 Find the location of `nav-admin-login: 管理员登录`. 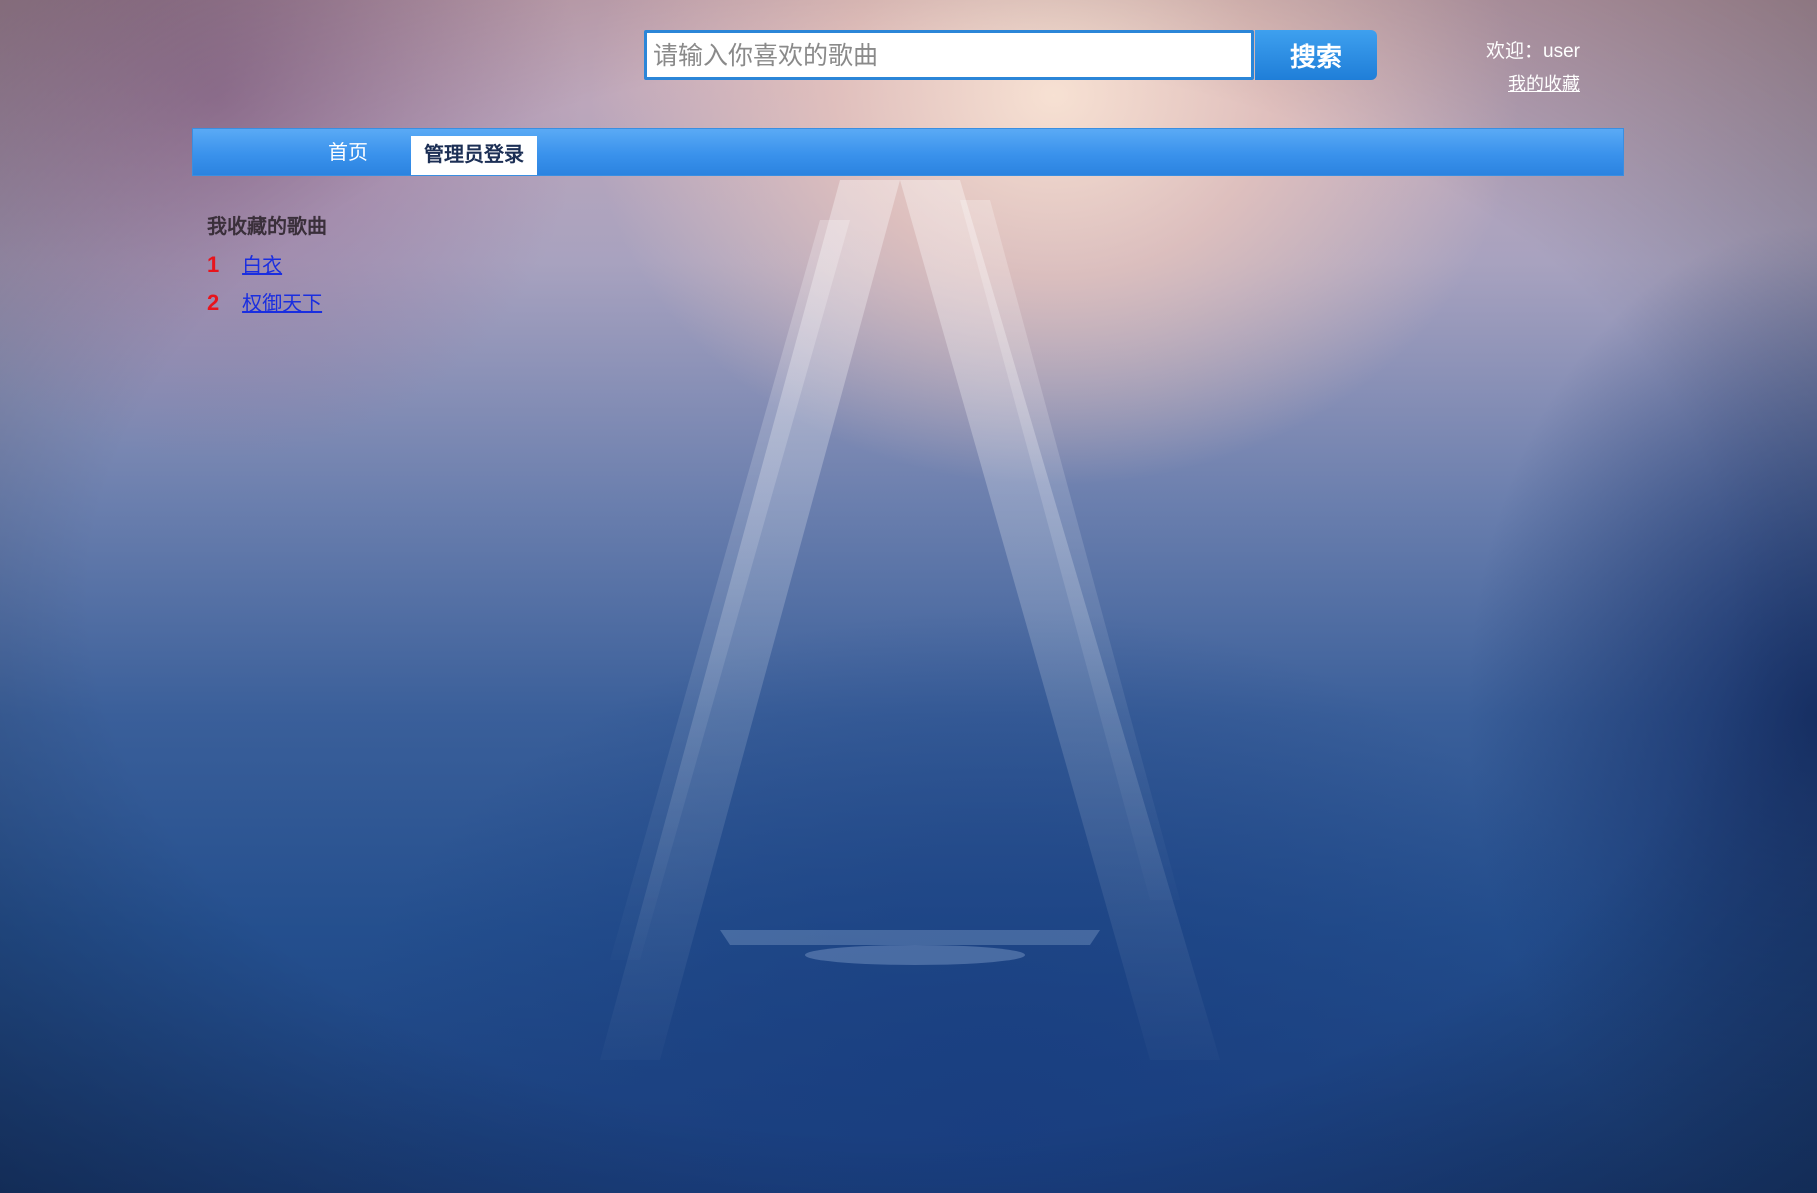

nav-admin-login: 管理员登录 is located at coordinates (474, 155).